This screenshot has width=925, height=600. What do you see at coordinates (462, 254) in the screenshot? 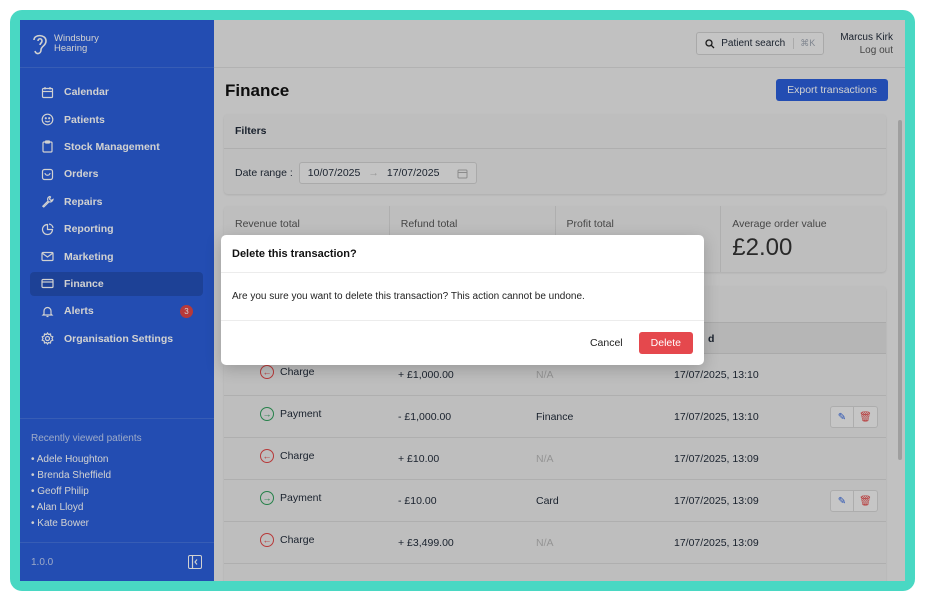
I see `dialog-title: Delete this transaction?` at bounding box center [462, 254].